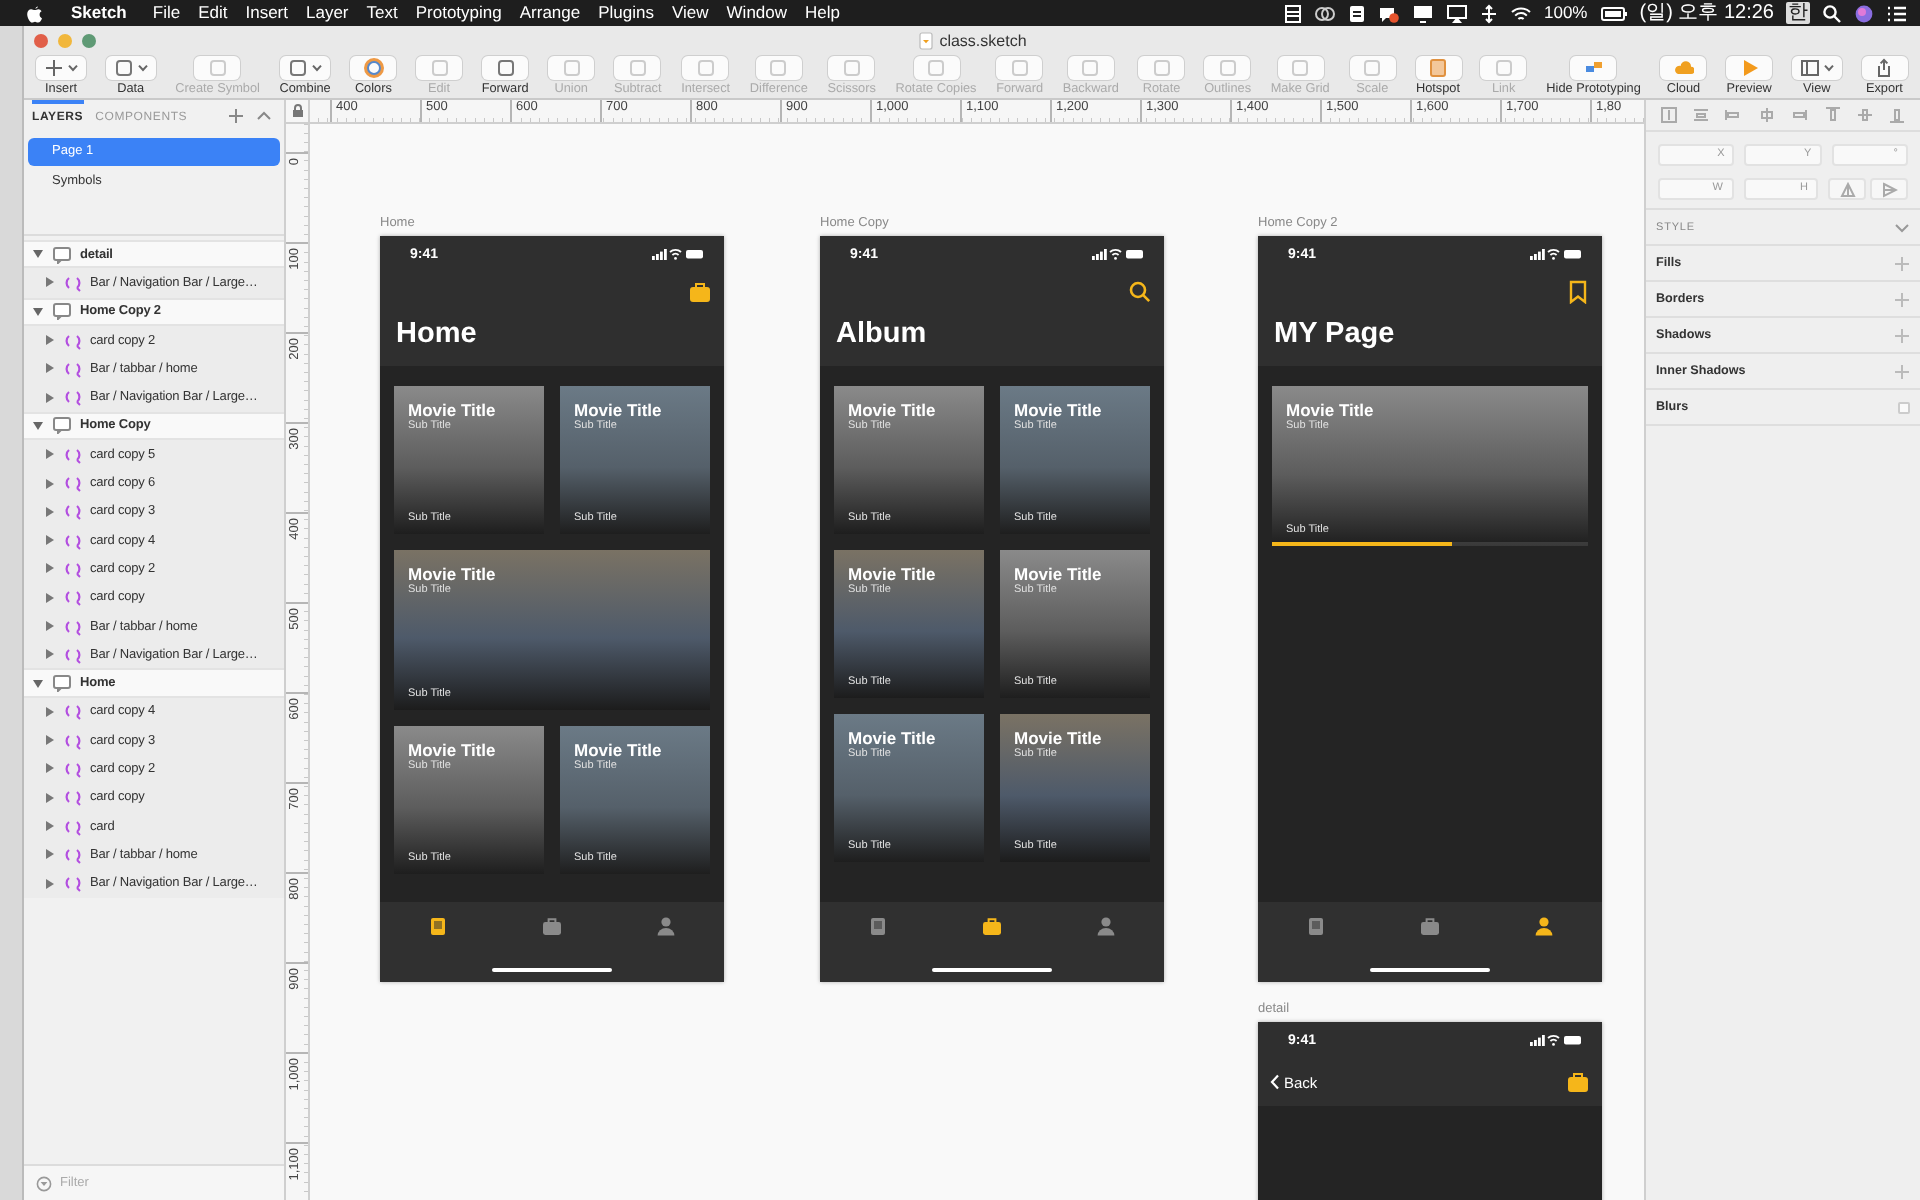 The width and height of the screenshot is (1920, 1200). Describe the element at coordinates (436, 335) in the screenshot. I see `page-title: Home` at that location.